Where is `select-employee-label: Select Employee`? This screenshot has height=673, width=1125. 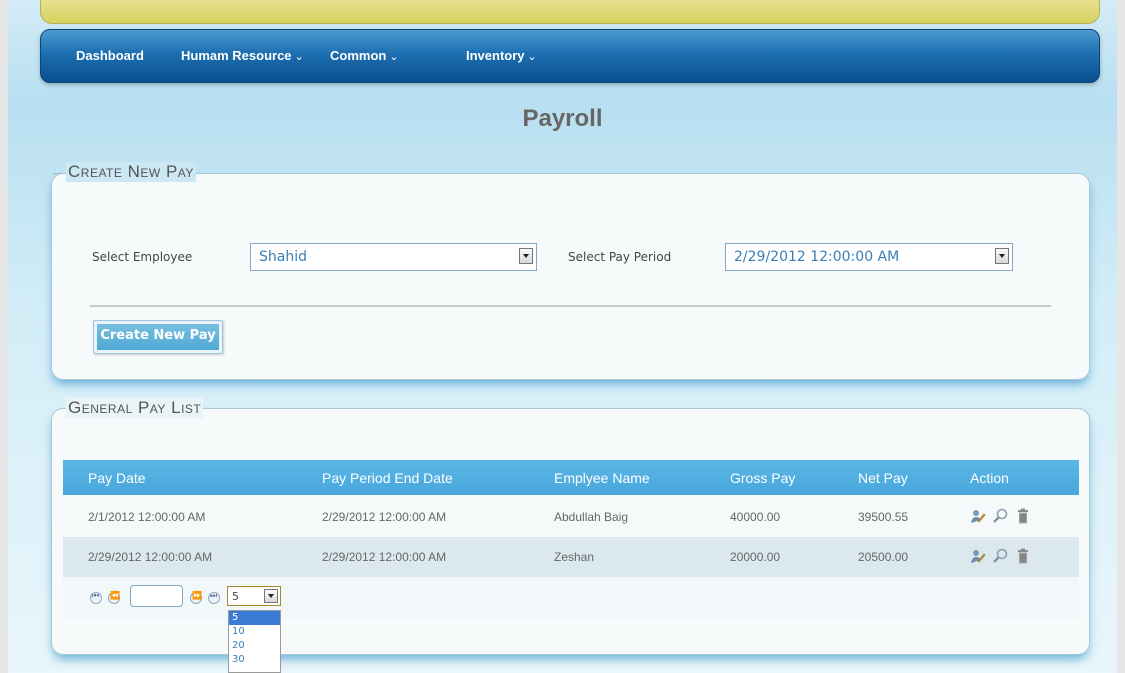 select-employee-label: Select Employee is located at coordinates (142, 257).